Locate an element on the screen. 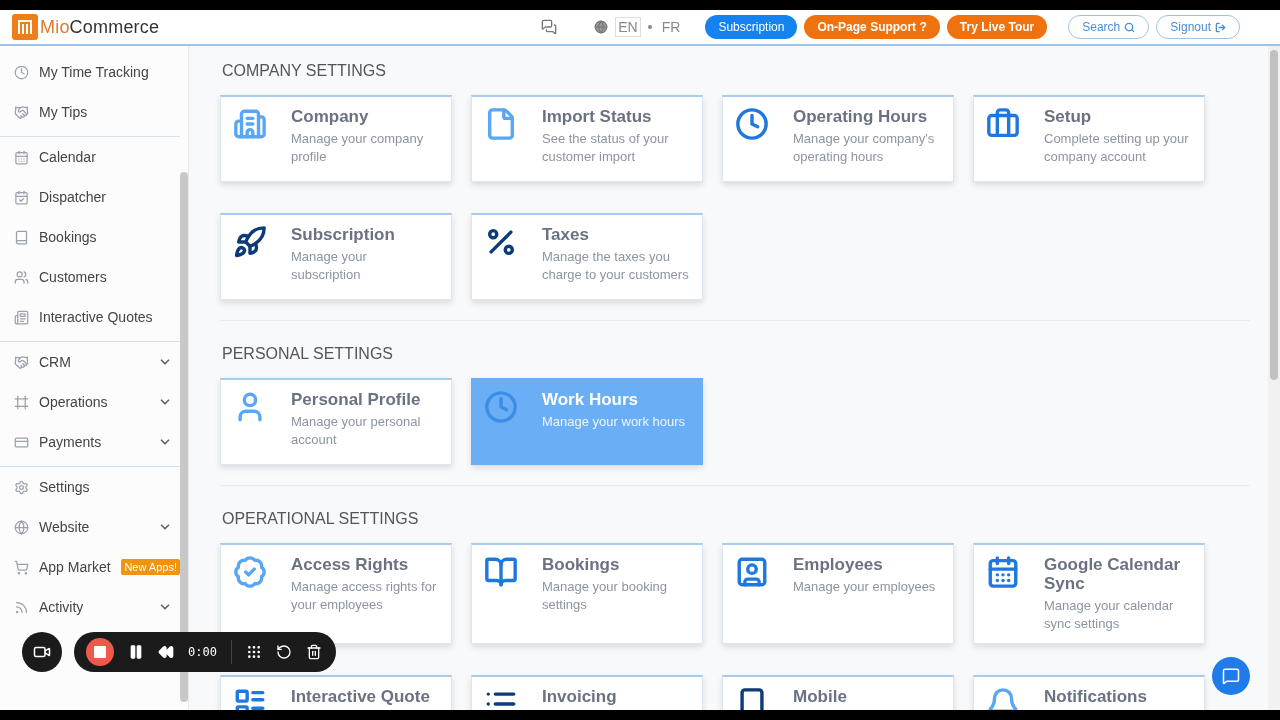 The image size is (1280, 720). card-title: Taxes is located at coordinates (566, 234).